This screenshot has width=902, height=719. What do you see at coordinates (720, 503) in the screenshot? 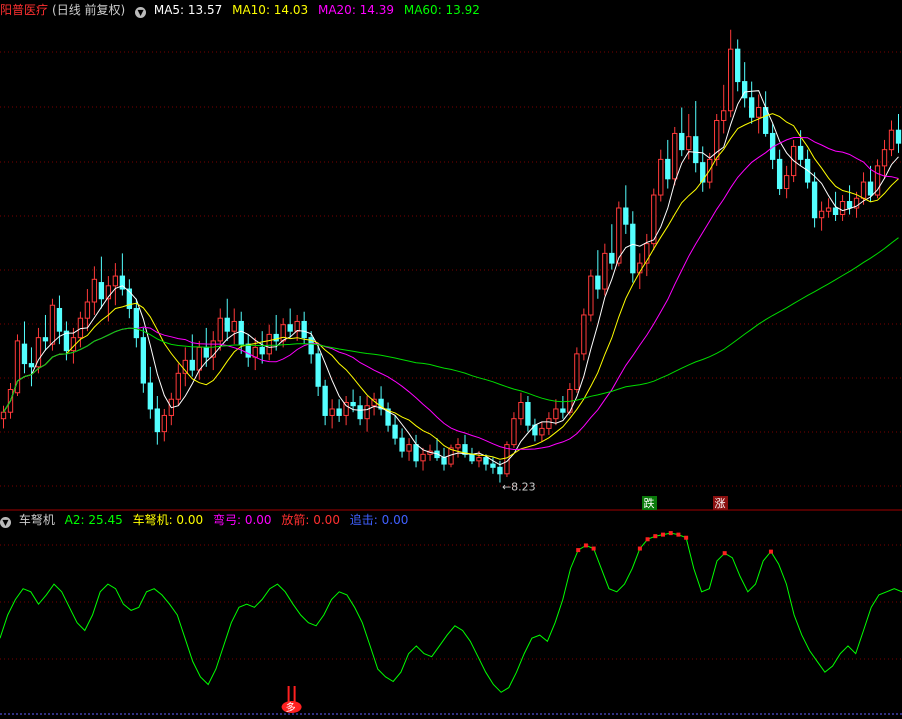
I see `svg-text: 涨` at bounding box center [720, 503].